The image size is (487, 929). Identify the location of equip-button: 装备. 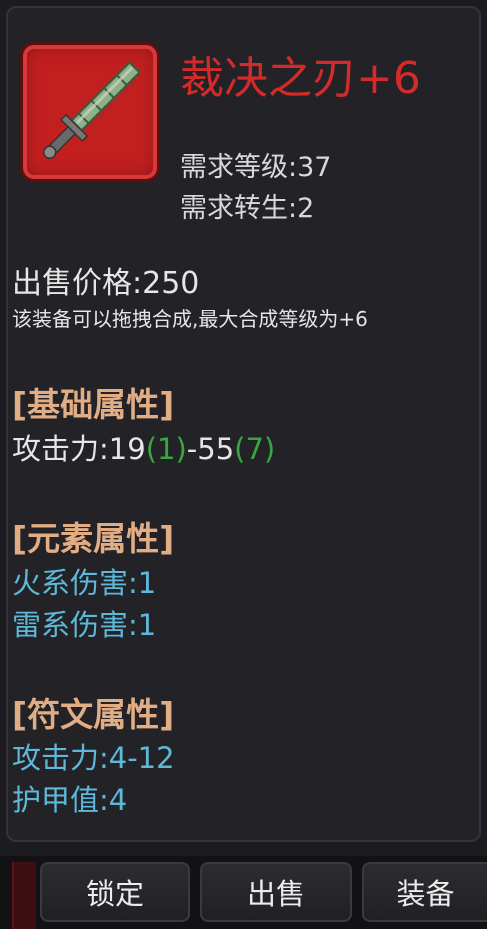
(424, 892).